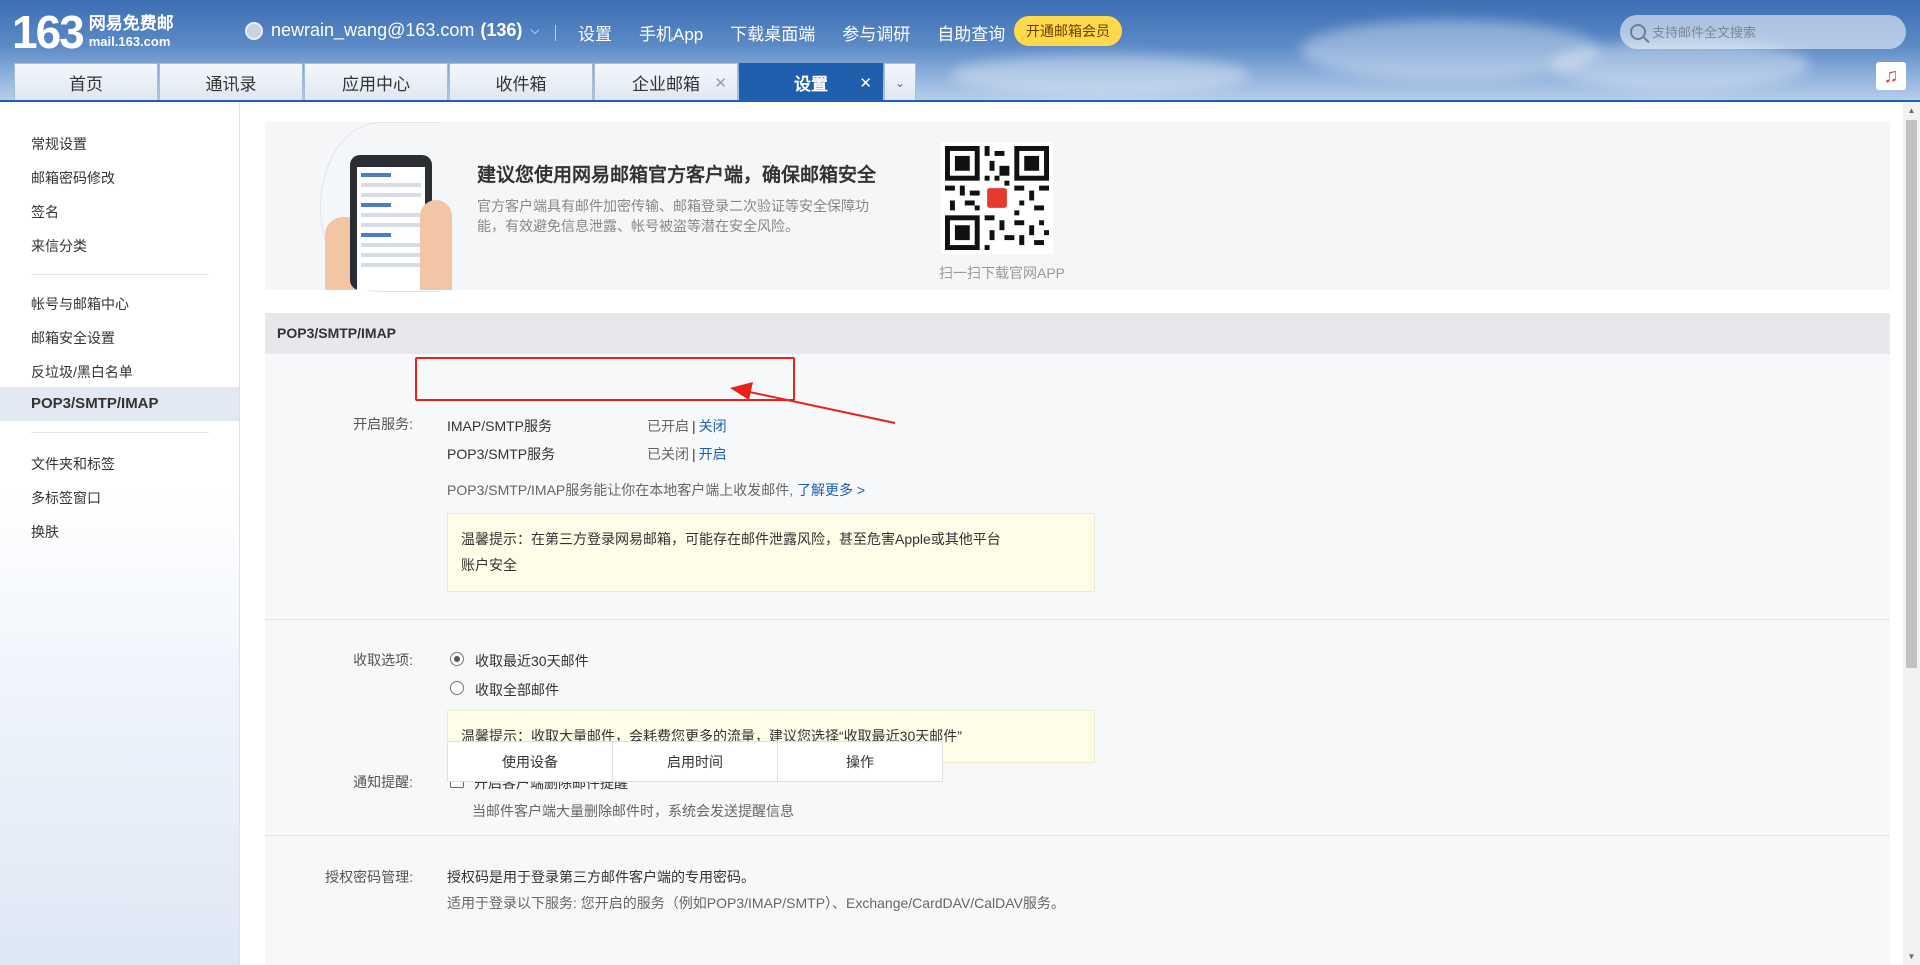  I want to click on account-menu: newrain_wang@163.com (136) ⌵, so click(392, 30).